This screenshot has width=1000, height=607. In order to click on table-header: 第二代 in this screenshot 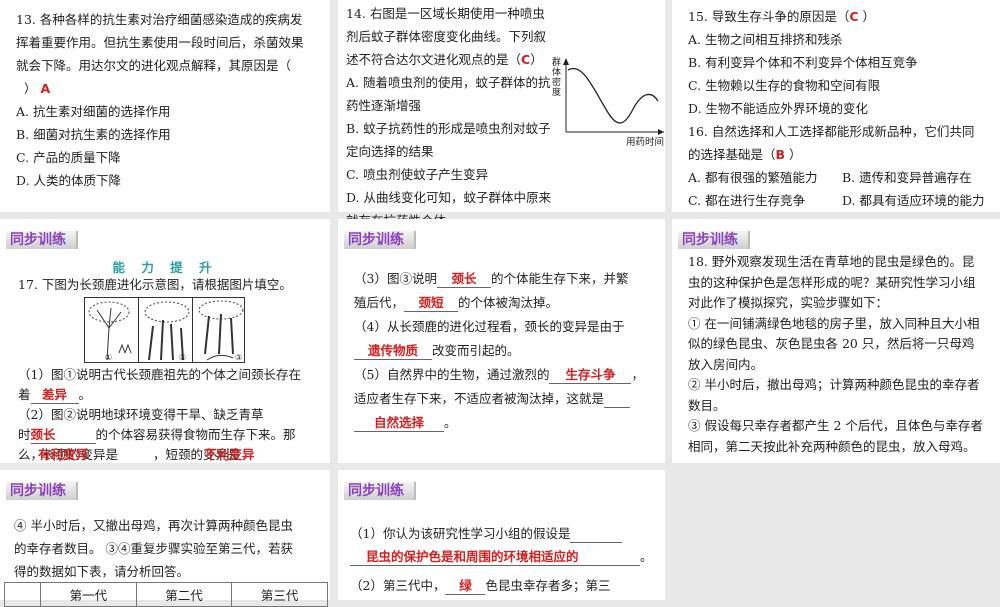, I will do `click(184, 594)`.